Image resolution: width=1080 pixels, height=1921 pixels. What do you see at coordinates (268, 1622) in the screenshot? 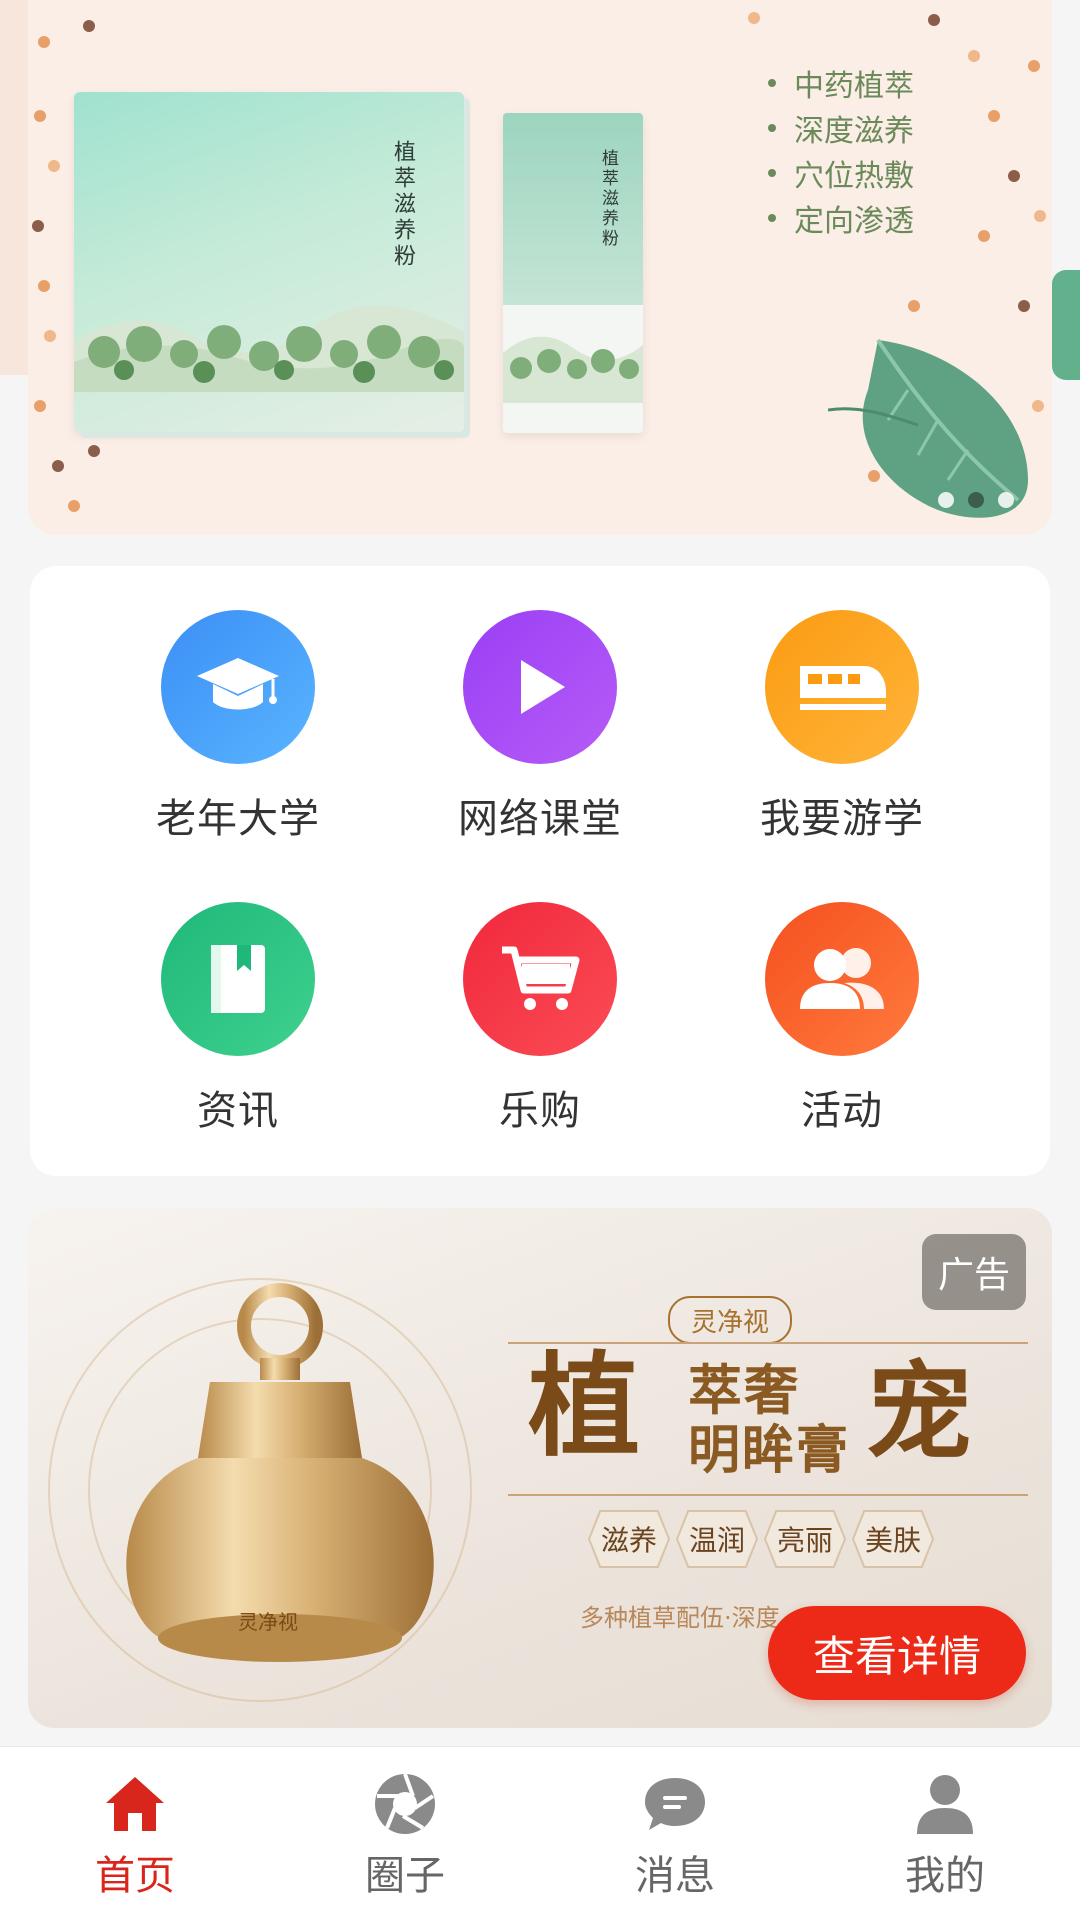
I see `jar-label: 灵净视` at bounding box center [268, 1622].